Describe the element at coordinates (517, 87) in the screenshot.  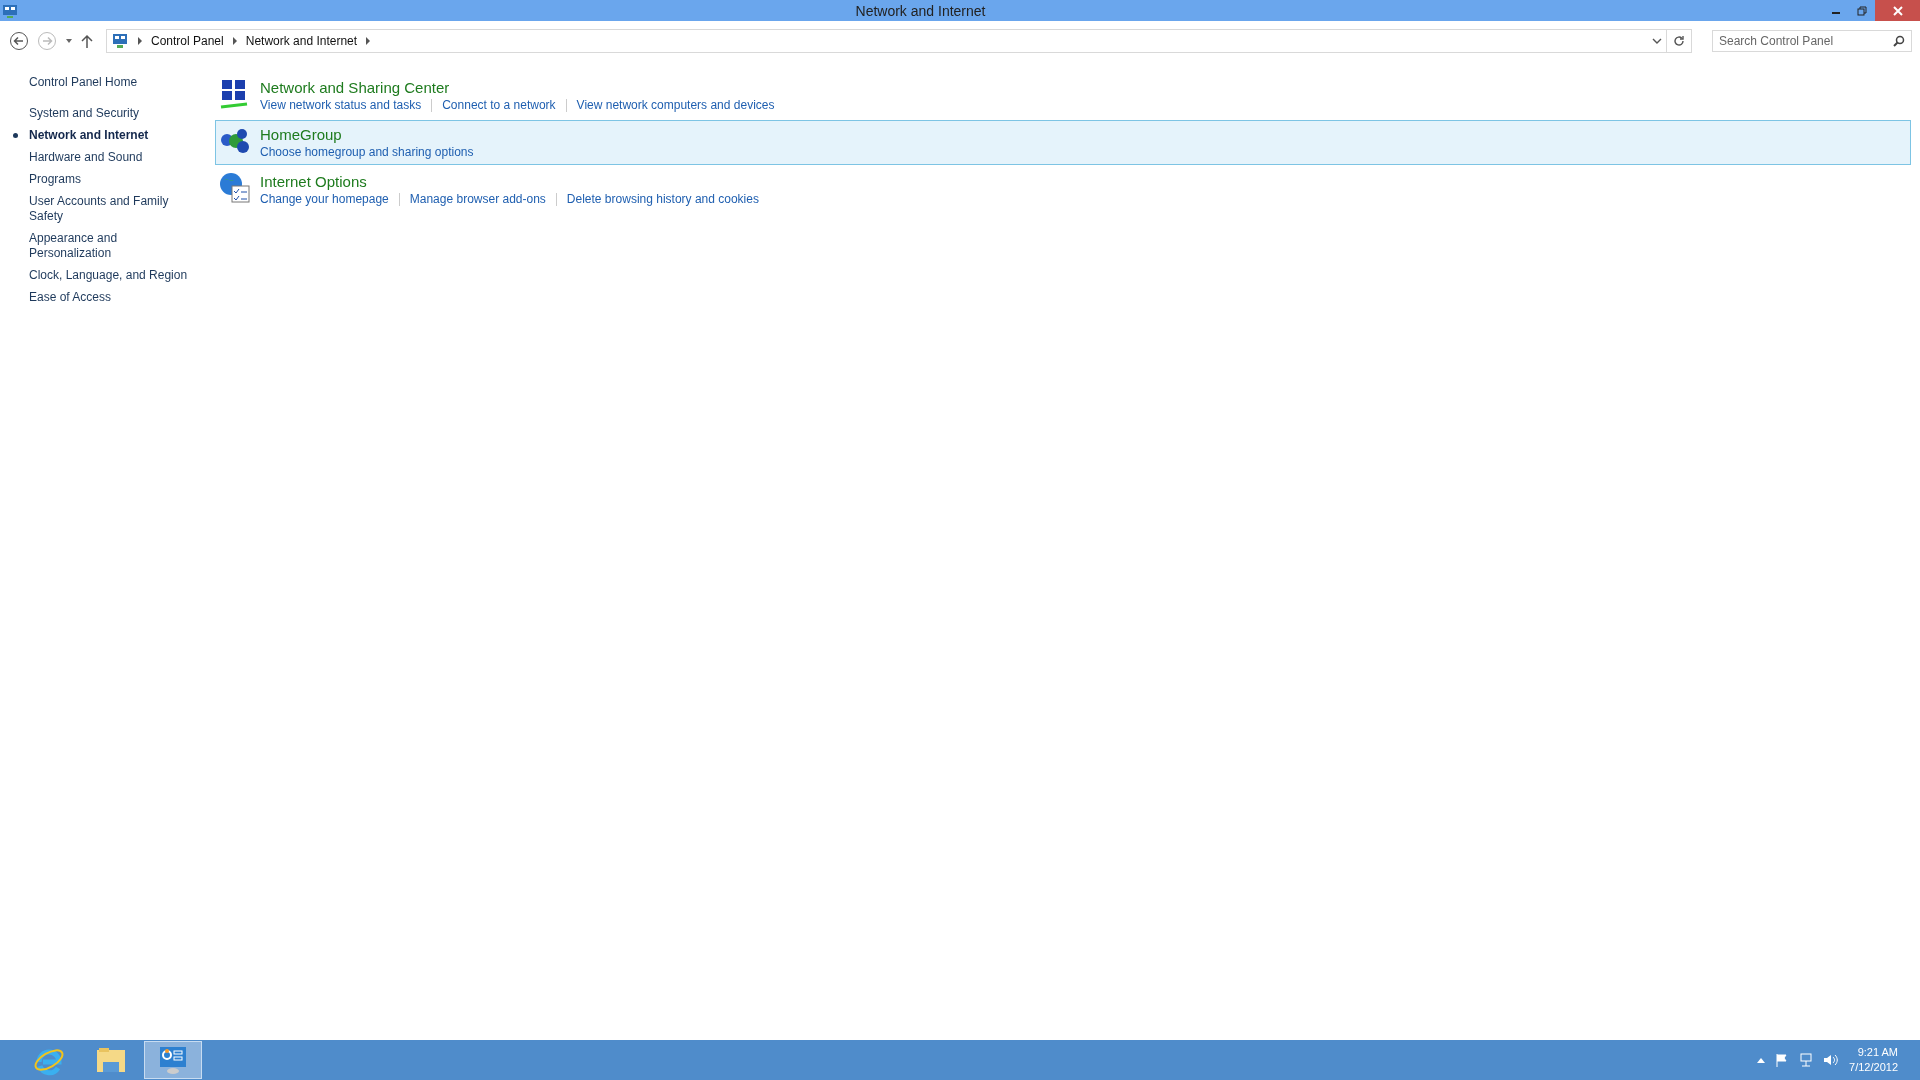
I see `category-title-link: Network and Sharing Center` at that location.